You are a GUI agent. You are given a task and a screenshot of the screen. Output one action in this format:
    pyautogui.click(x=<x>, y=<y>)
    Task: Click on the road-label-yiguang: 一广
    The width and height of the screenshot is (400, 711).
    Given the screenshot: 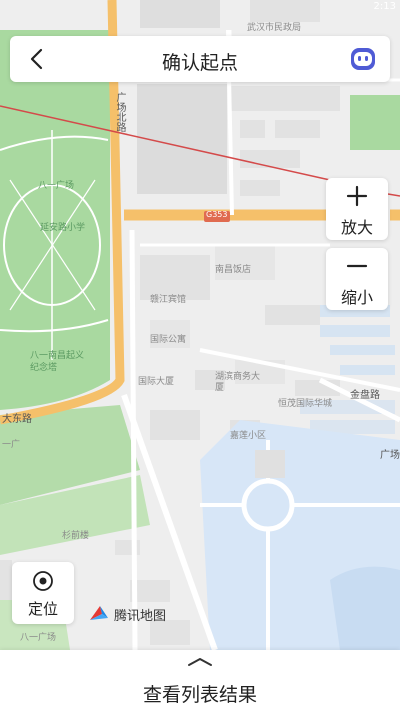 What is the action you would take?
    pyautogui.click(x=11, y=445)
    